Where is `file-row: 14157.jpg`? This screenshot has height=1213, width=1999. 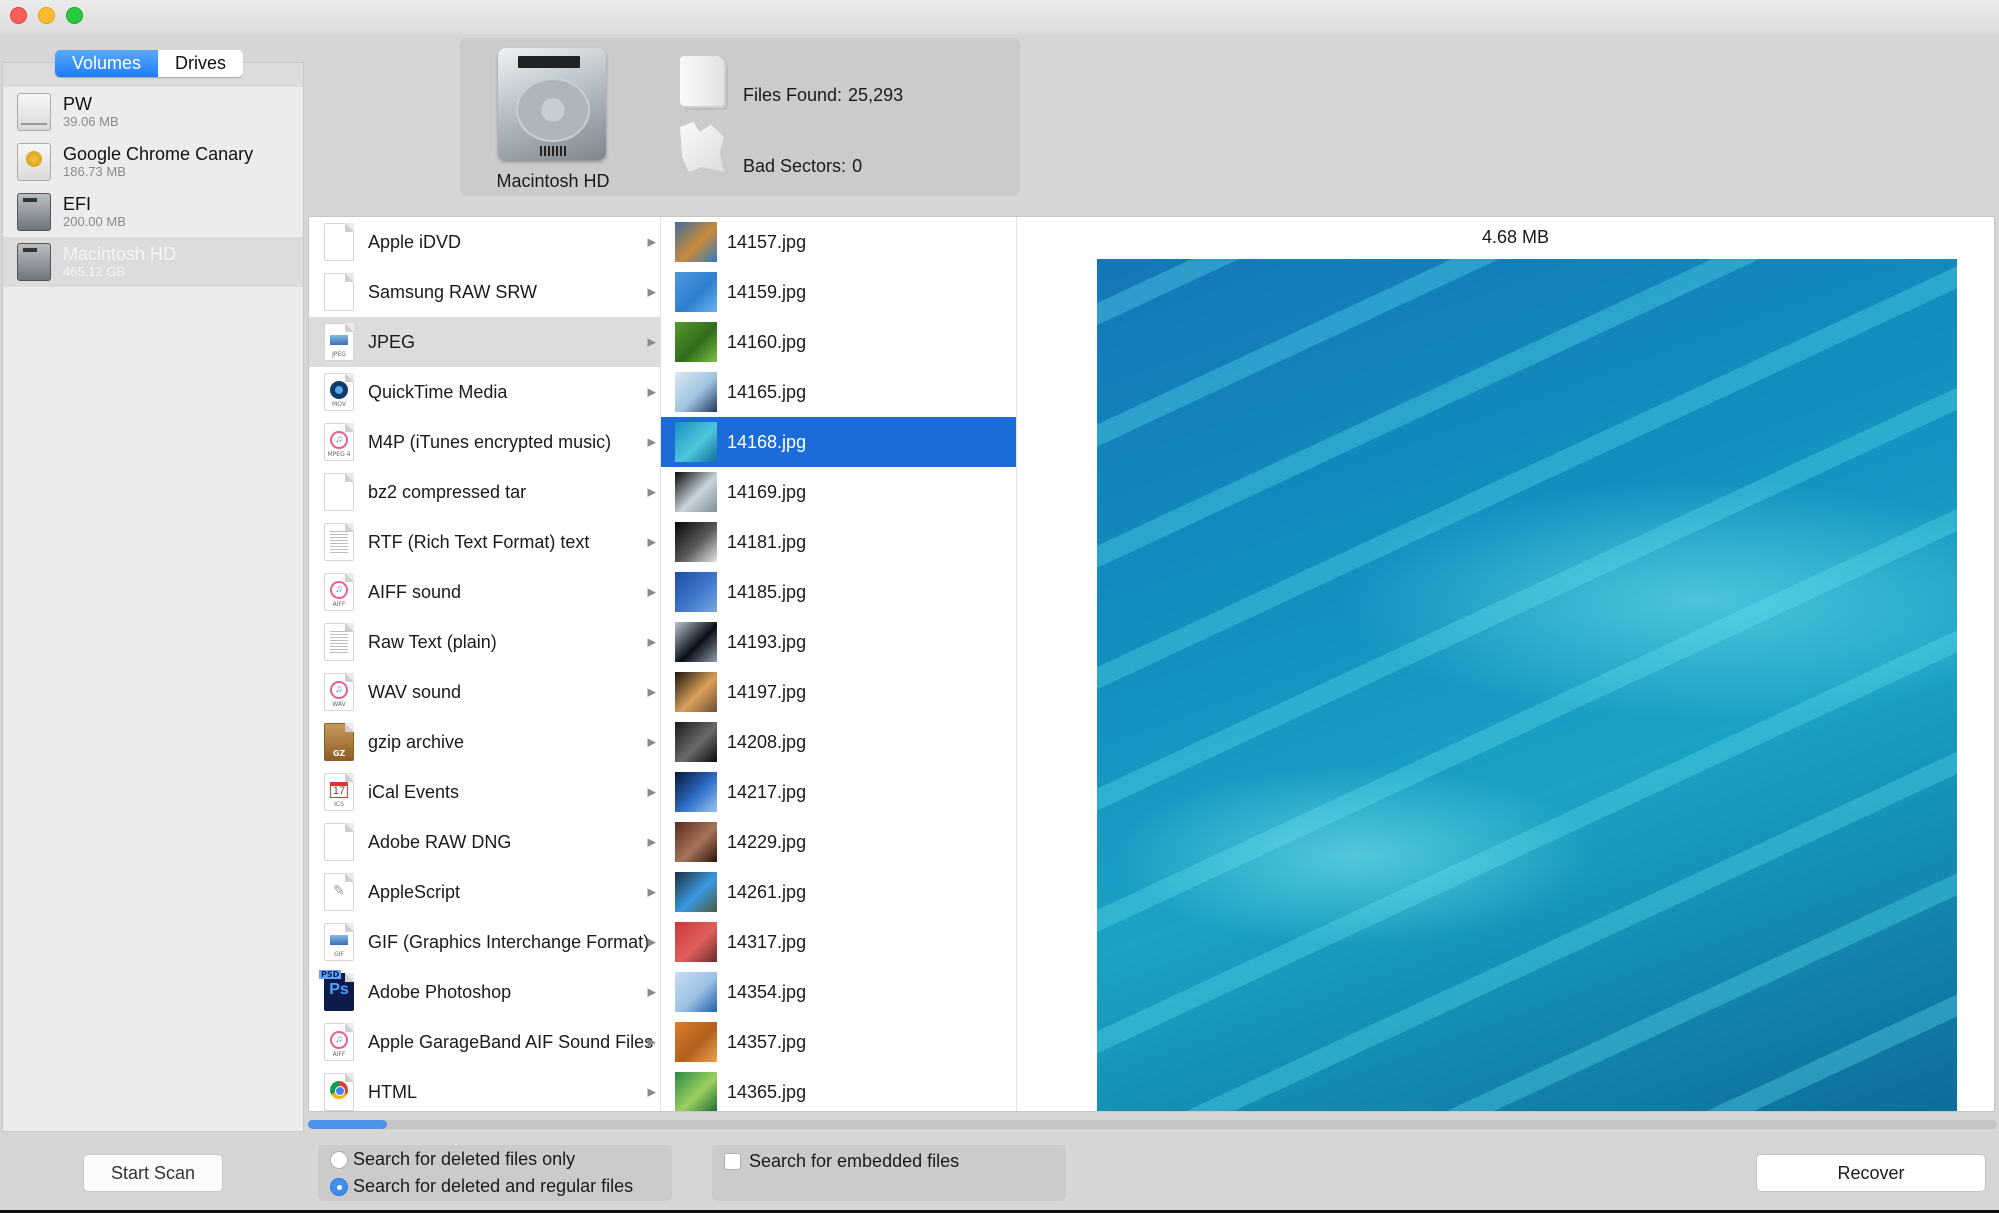
file-row: 14157.jpg is located at coordinates (838, 242).